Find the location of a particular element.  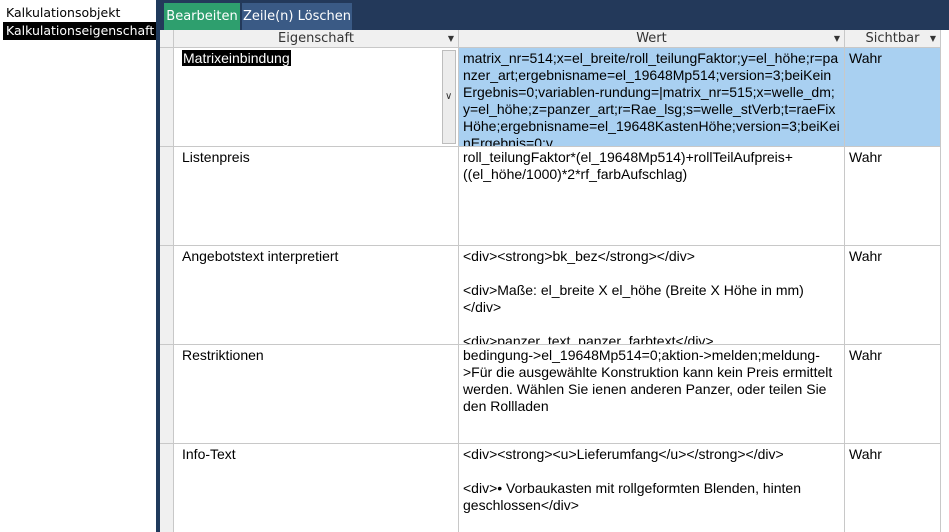

column-header-wert: Wert ▼ is located at coordinates (652, 39).